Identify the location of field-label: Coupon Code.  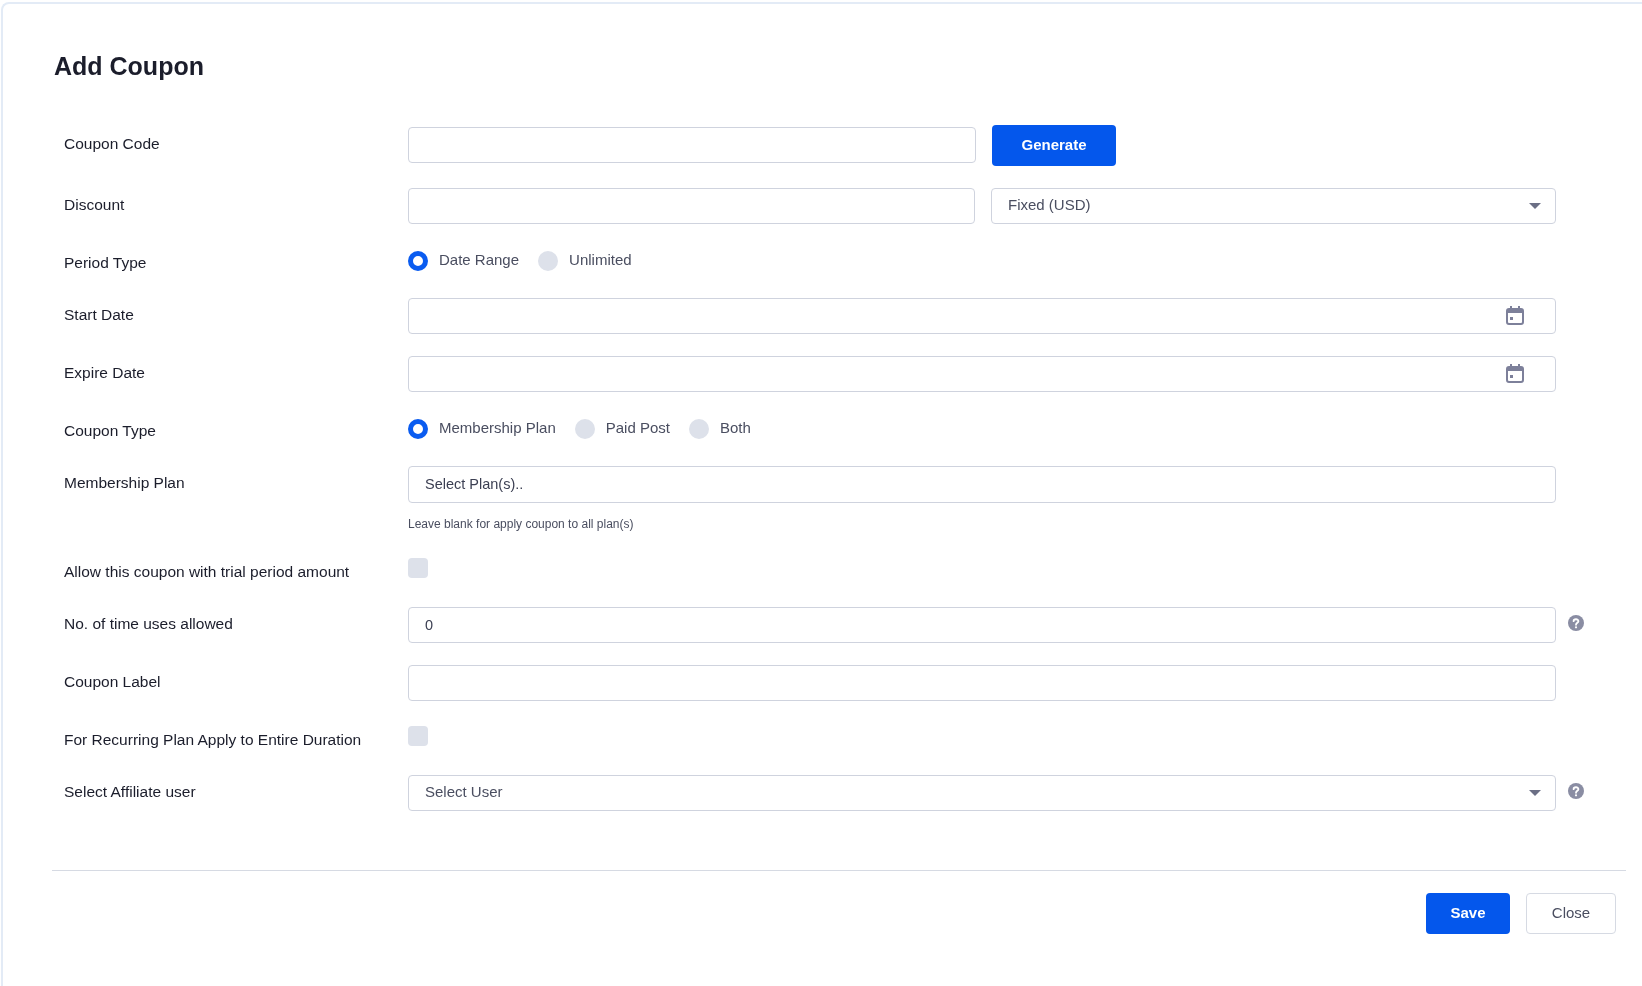
(112, 143).